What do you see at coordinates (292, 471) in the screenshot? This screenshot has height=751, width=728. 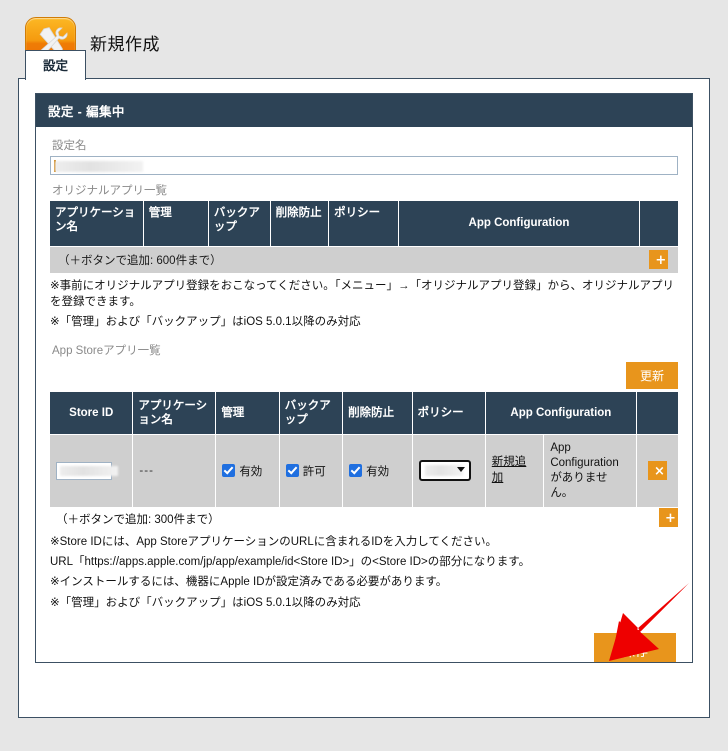 I see `backup-checkbox` at bounding box center [292, 471].